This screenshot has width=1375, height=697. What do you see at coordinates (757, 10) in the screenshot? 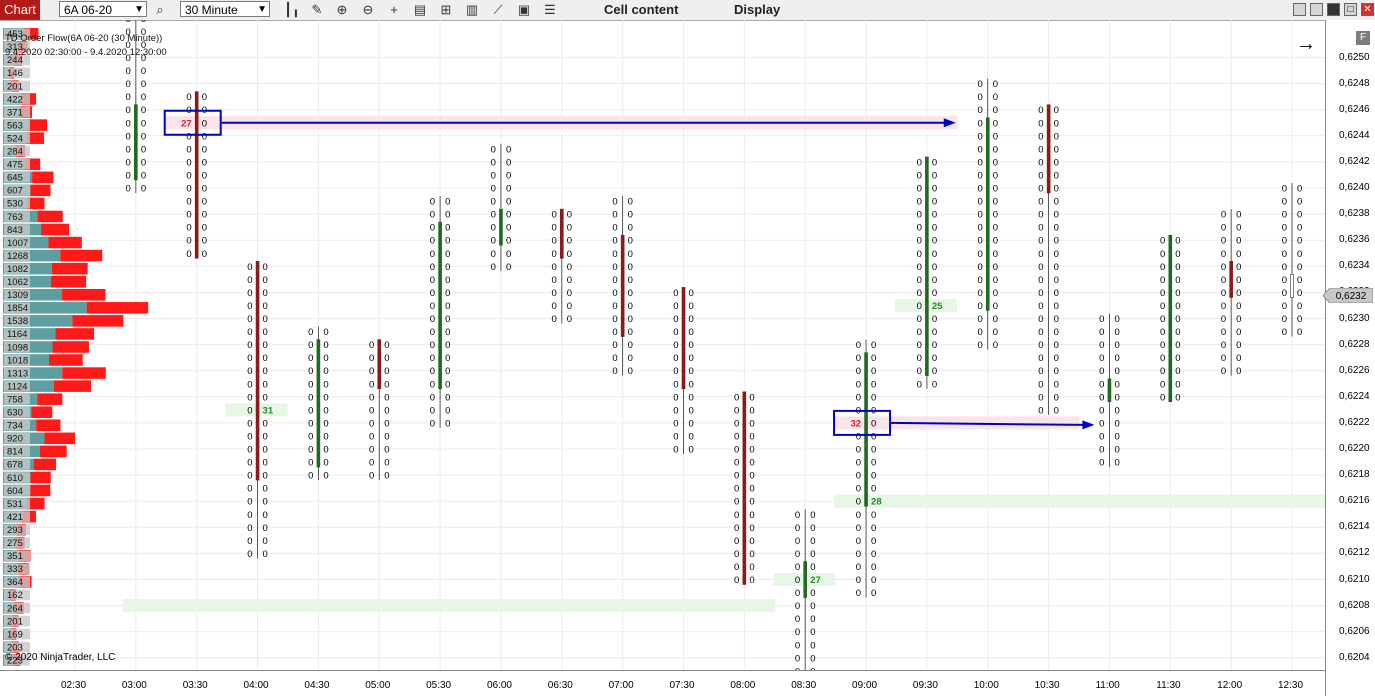
I see `display-menu: Display` at bounding box center [757, 10].